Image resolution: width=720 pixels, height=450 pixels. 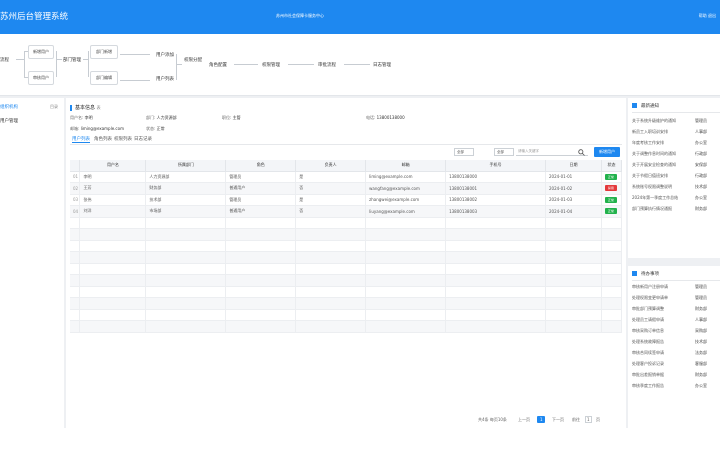 I want to click on list-item: 新员工入职培训安排 人事部, so click(x=676, y=132).